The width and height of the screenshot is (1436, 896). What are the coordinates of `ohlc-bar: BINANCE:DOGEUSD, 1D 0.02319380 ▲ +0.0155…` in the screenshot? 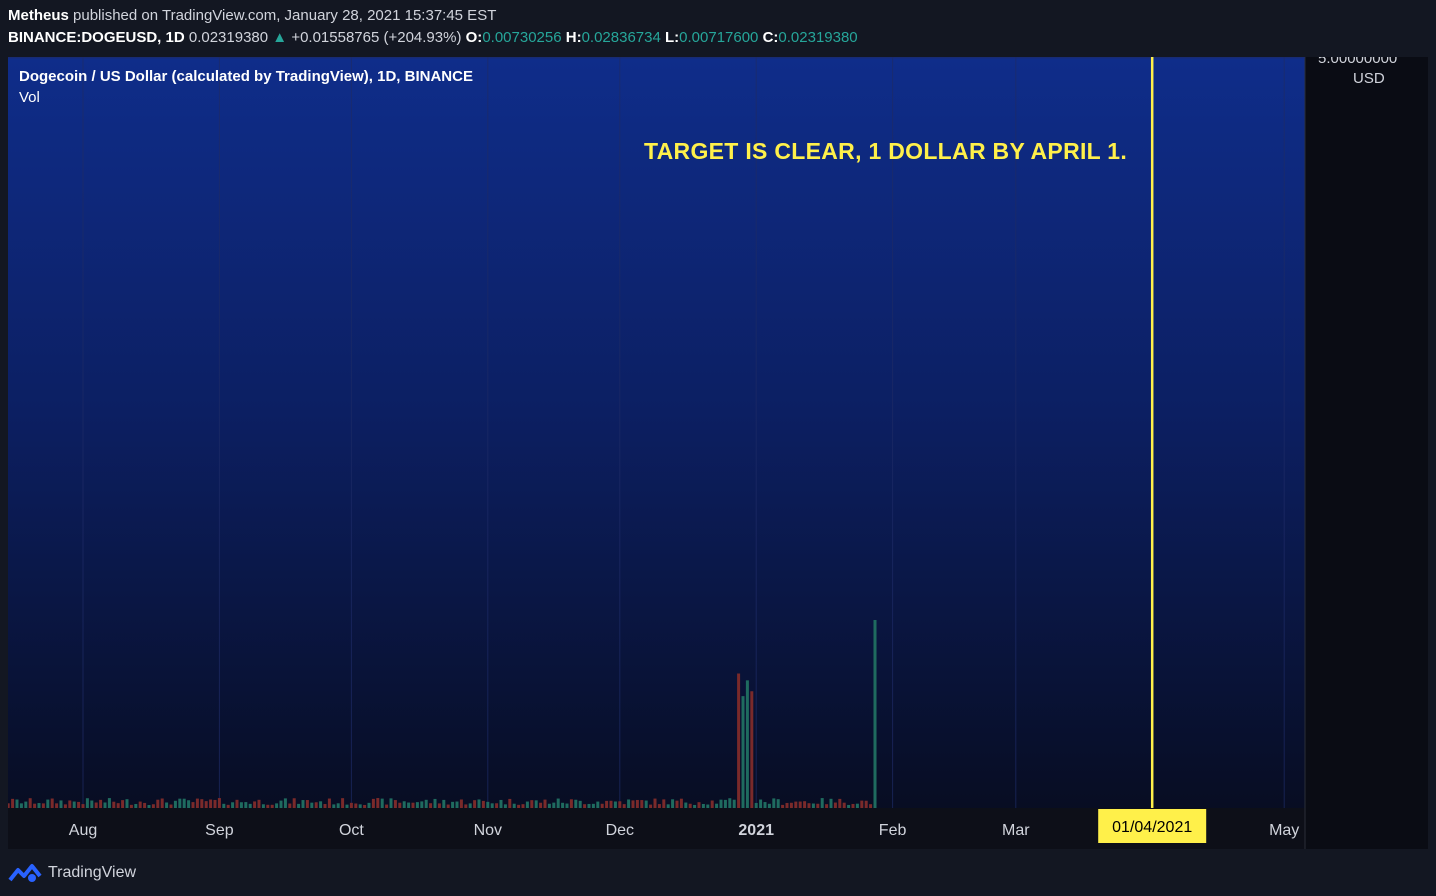 It's located at (433, 37).